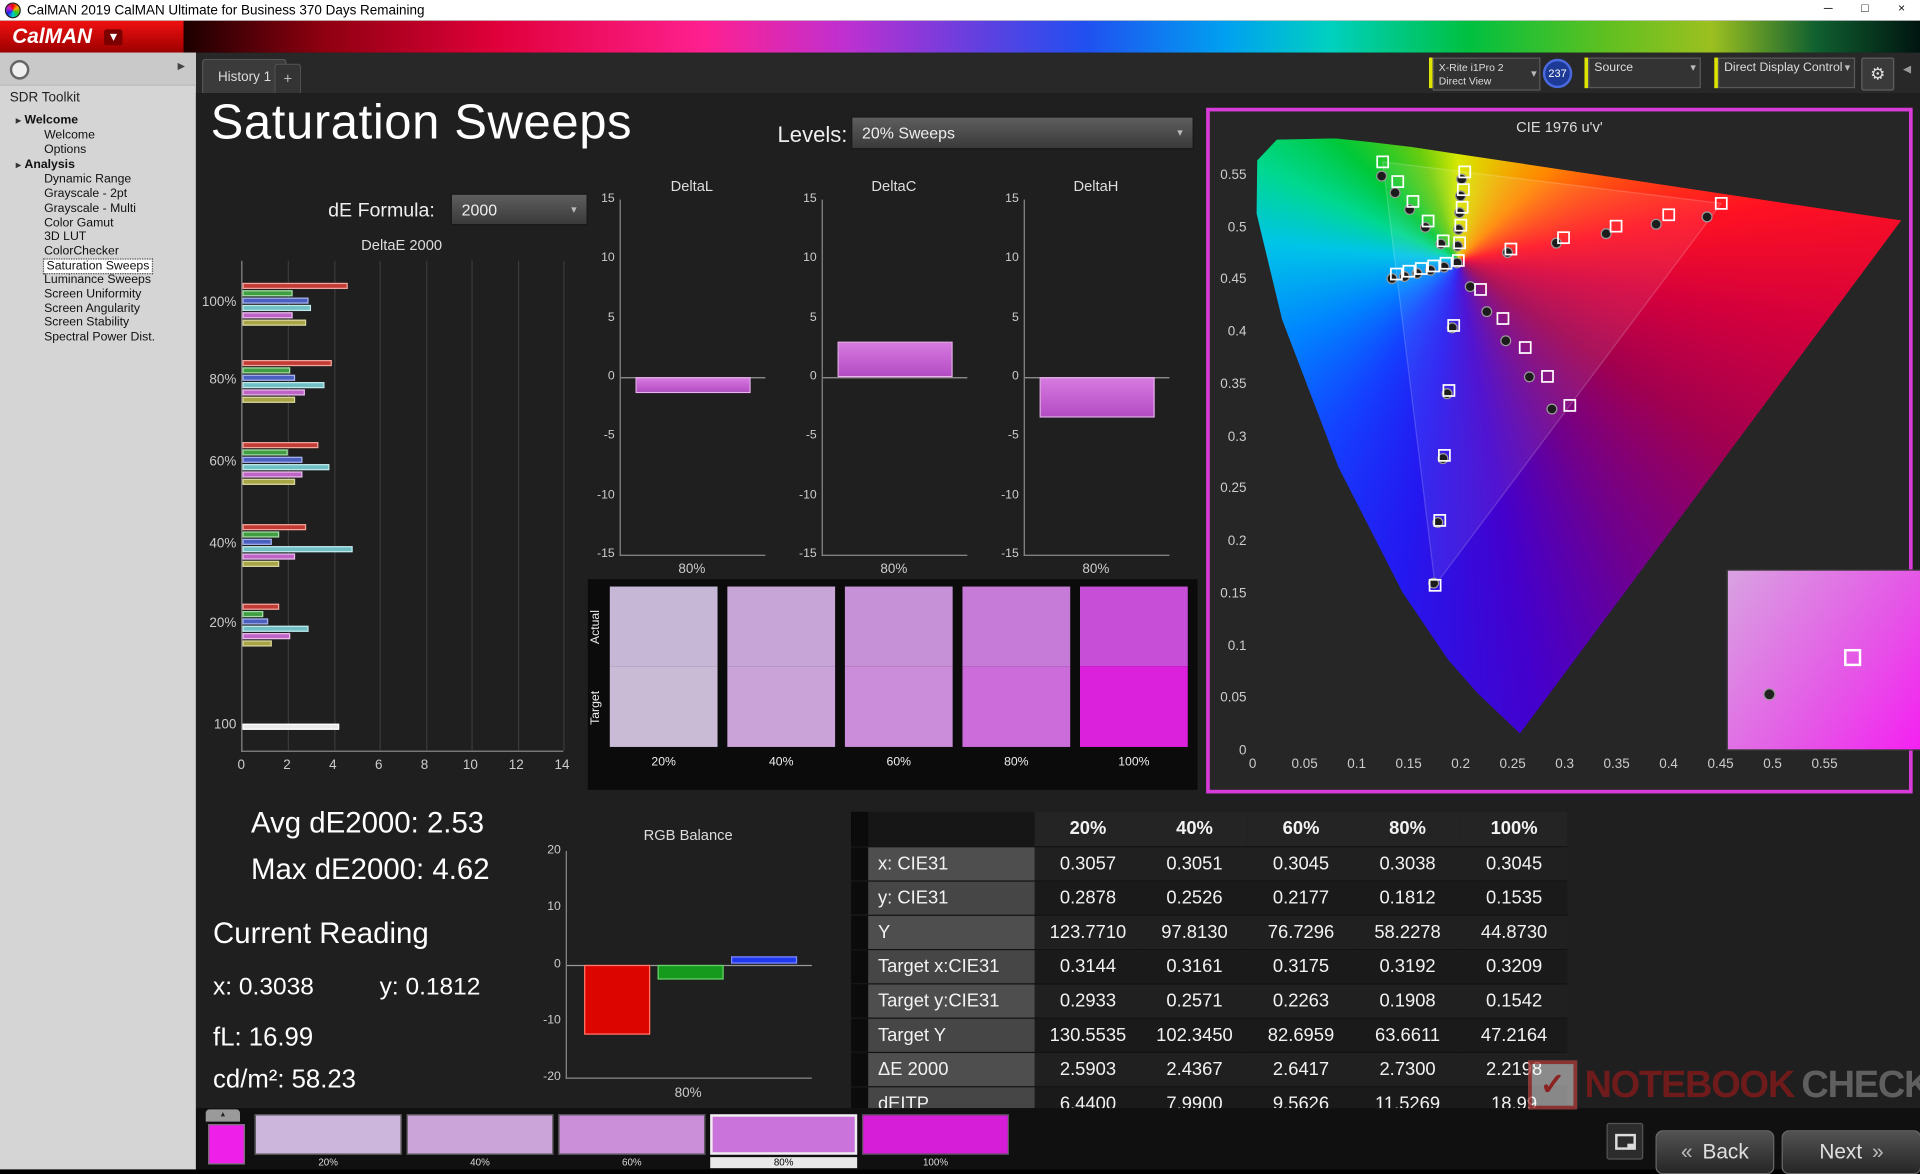  What do you see at coordinates (943, 967) in the screenshot?
I see `row-label: Target x:CIE31` at bounding box center [943, 967].